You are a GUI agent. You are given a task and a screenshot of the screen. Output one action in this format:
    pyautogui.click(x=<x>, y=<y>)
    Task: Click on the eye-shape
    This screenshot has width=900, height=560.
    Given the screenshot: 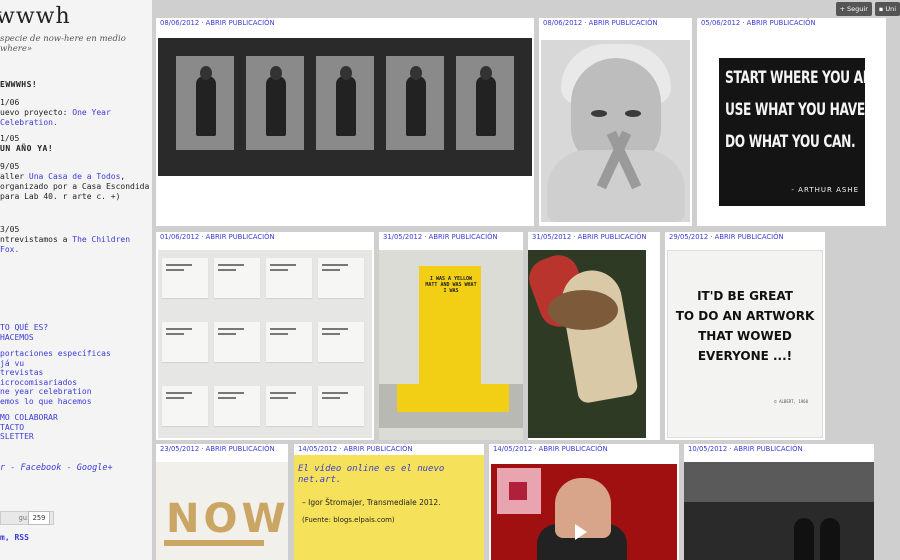 What is the action you would take?
    pyautogui.click(x=633, y=113)
    